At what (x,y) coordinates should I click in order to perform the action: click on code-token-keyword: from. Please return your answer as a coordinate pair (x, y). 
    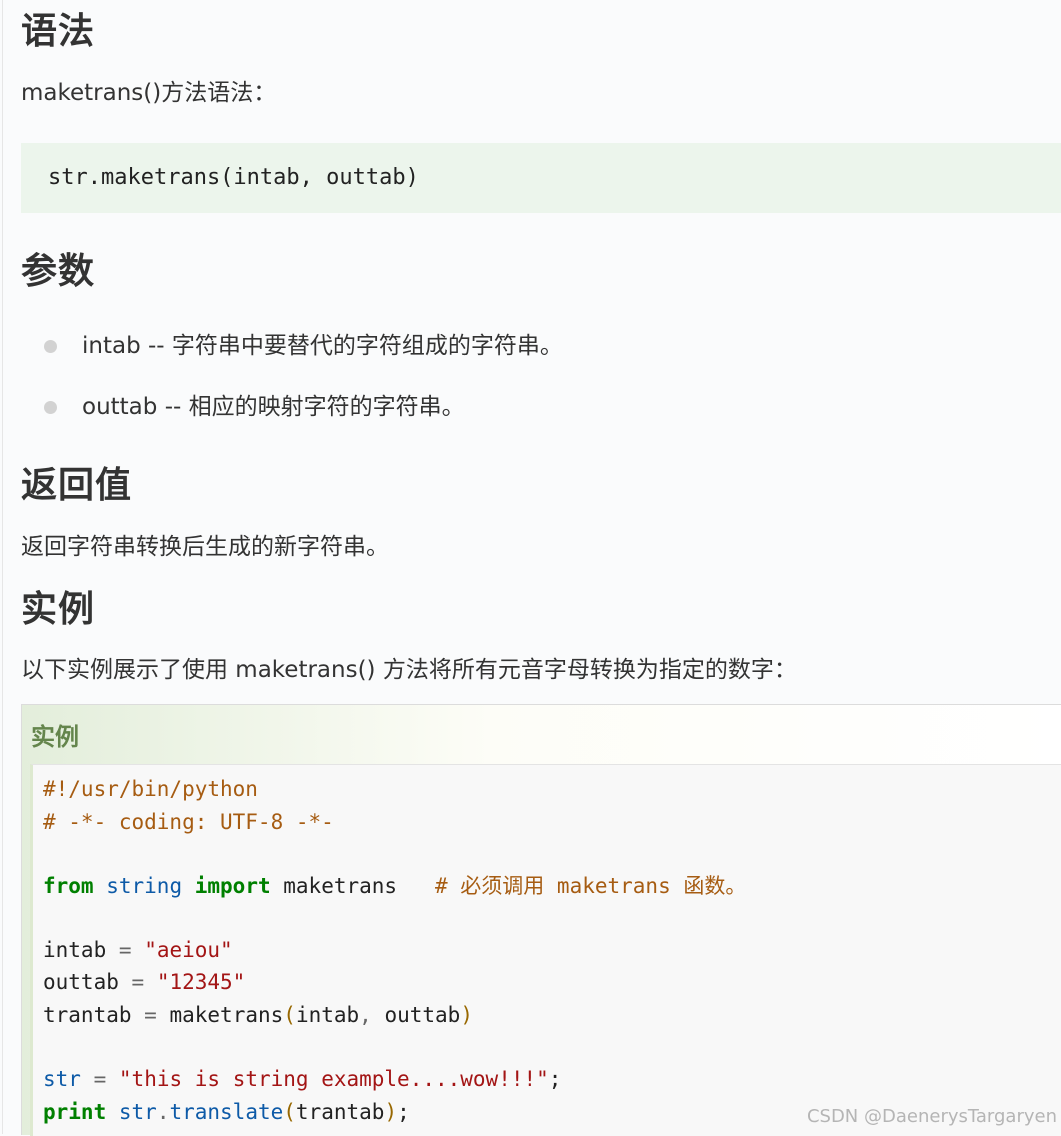
    Looking at the image, I should click on (68, 886).